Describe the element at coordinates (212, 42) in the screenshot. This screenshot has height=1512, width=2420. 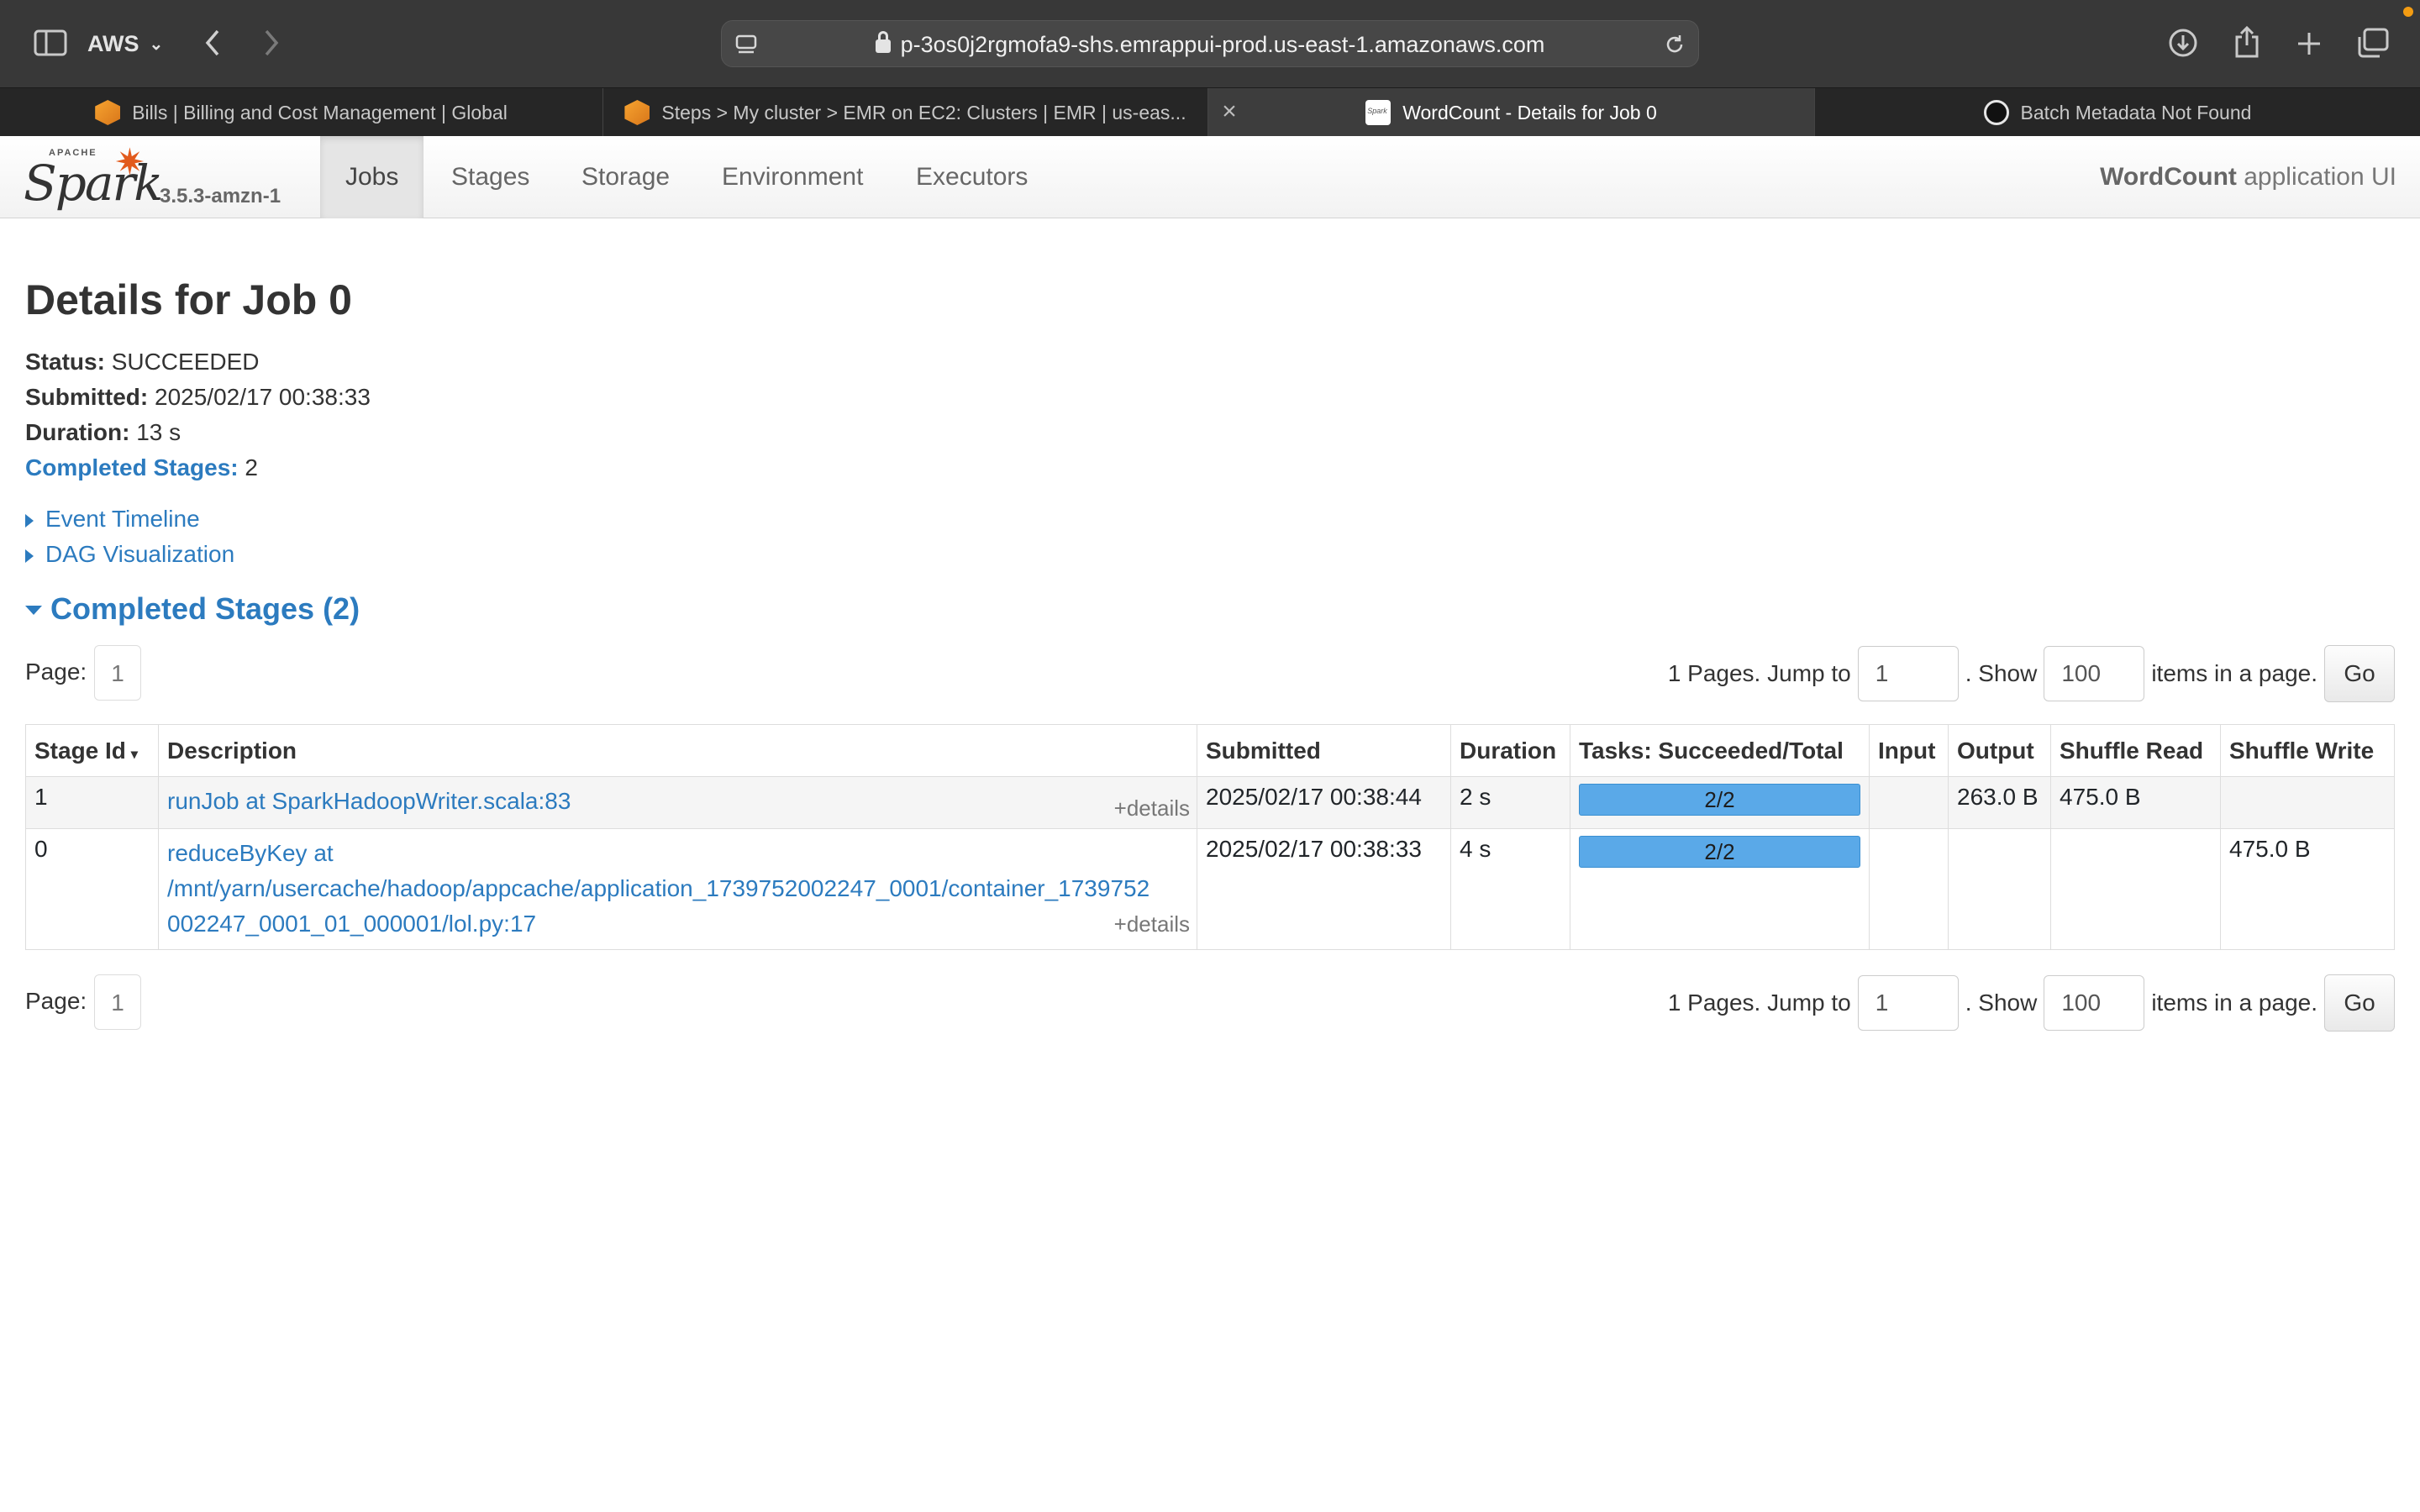
I see `back-icon` at that location.